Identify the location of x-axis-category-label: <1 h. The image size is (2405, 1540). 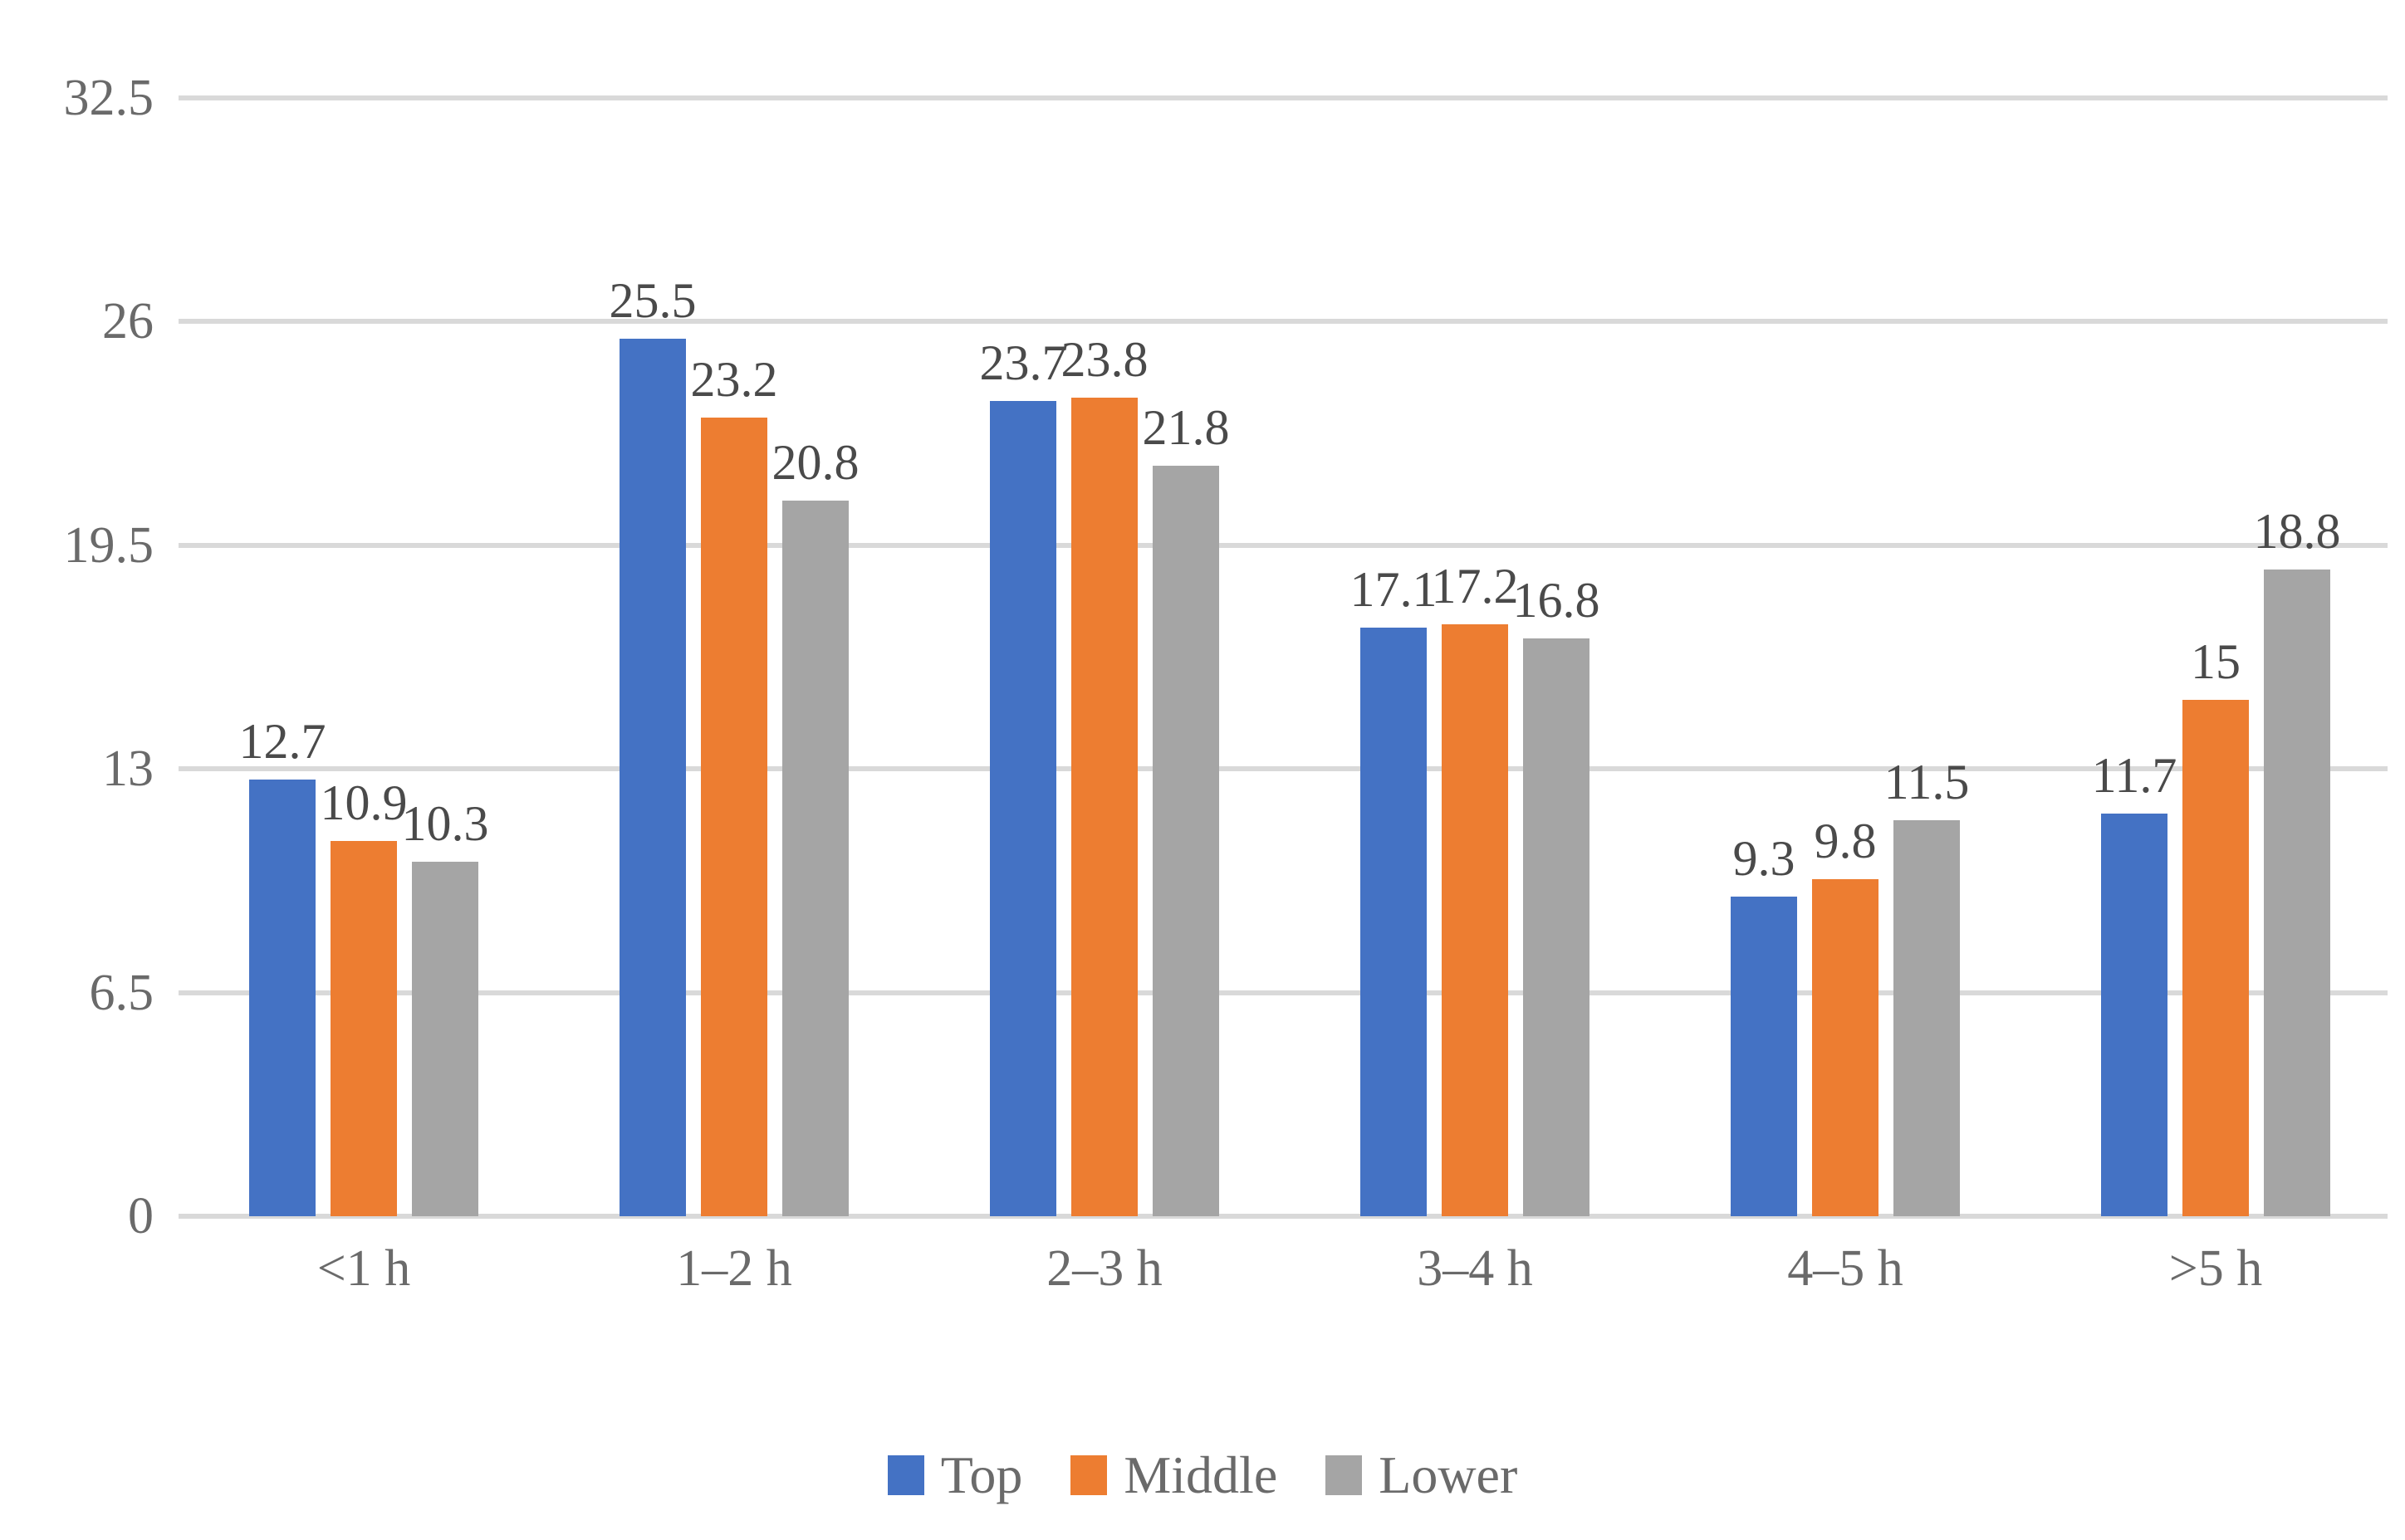
(364, 1269).